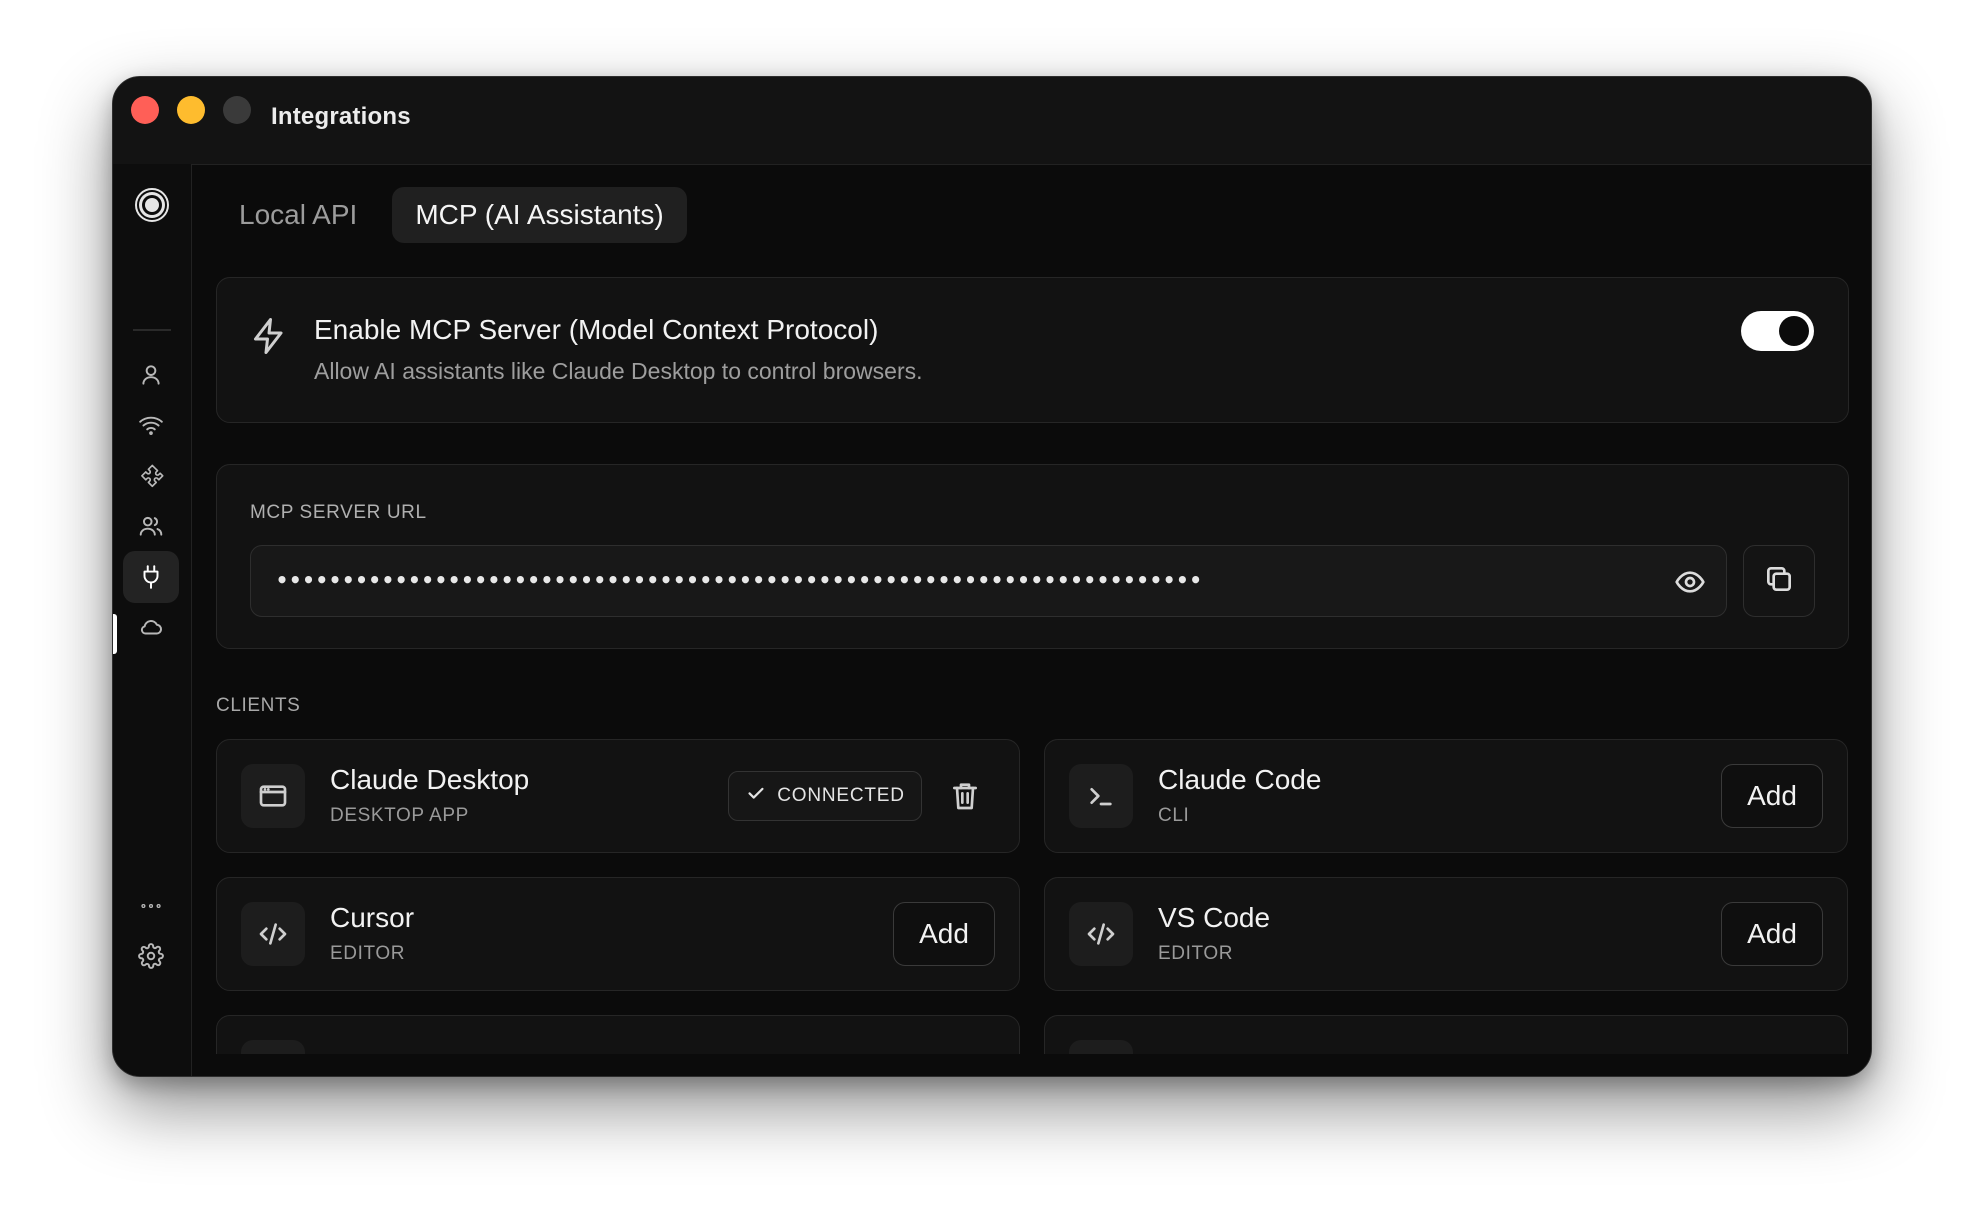 This screenshot has width=1984, height=1226. I want to click on client-card-claude-desktop: Claude Desktop DESKTOP APP CONNECTED, so click(618, 796).